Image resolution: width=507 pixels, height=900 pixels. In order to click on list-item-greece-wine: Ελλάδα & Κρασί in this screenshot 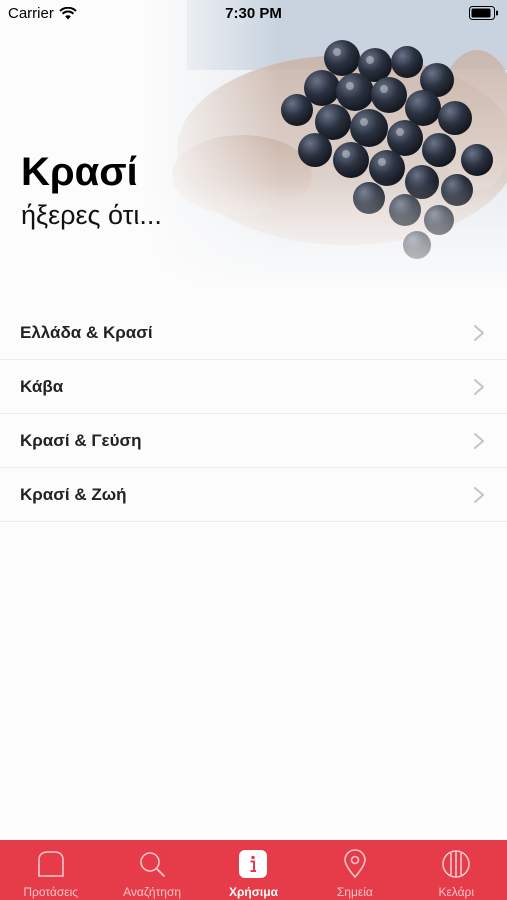, I will do `click(253, 333)`.